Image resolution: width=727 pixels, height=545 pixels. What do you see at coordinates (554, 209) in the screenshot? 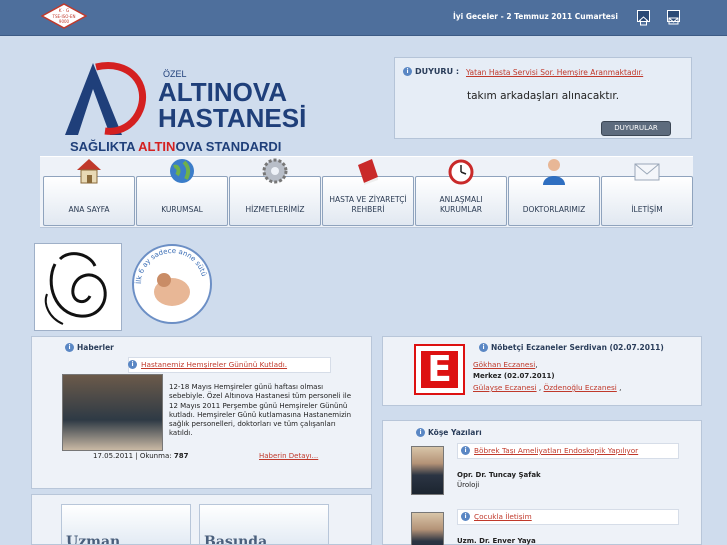
I see `nav-label: DOKTORLARIMIZ` at bounding box center [554, 209].